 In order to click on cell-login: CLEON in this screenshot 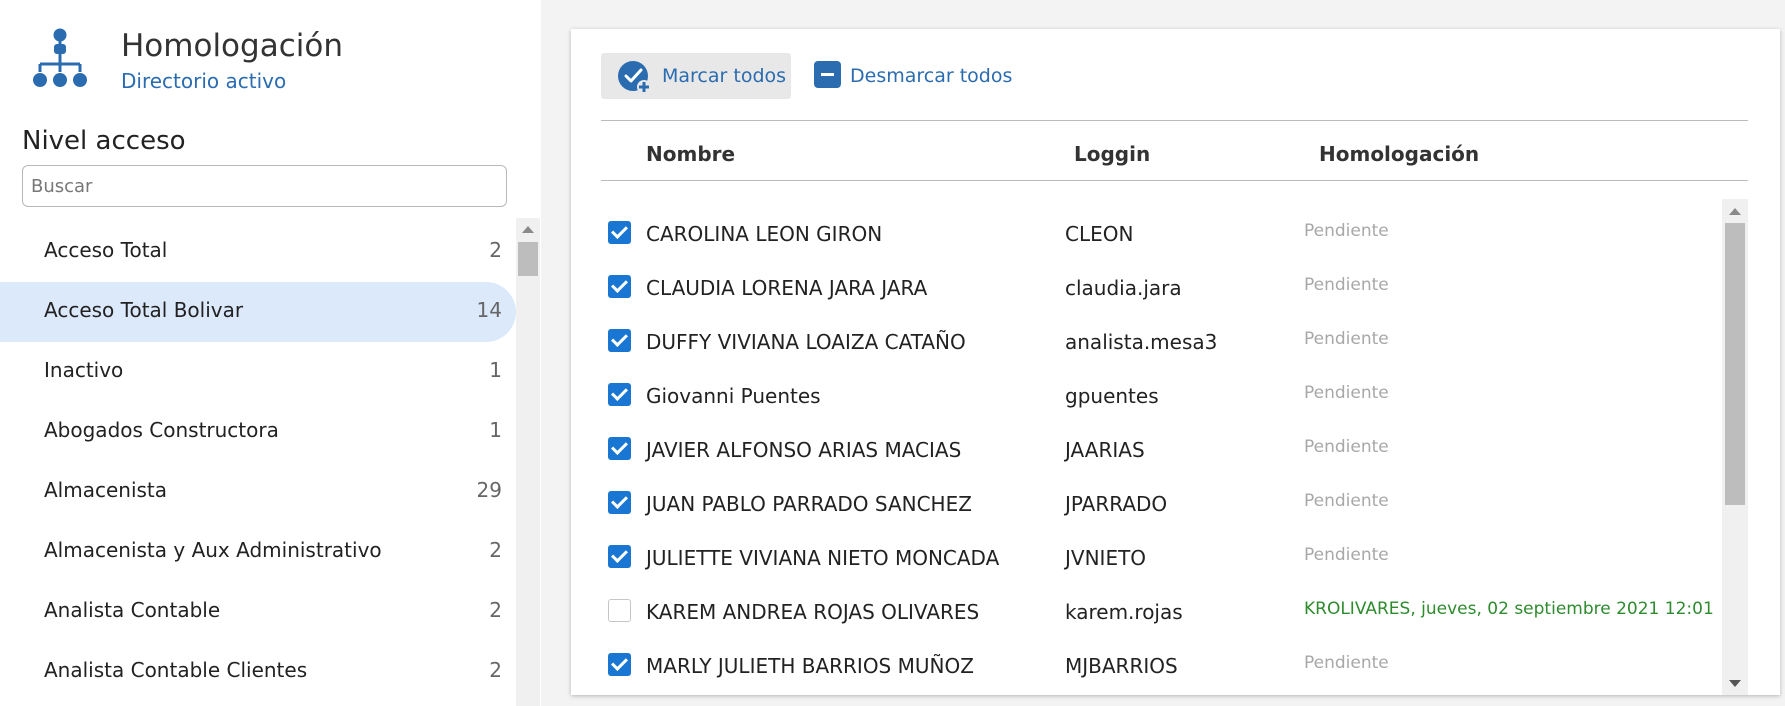, I will do `click(1099, 234)`.